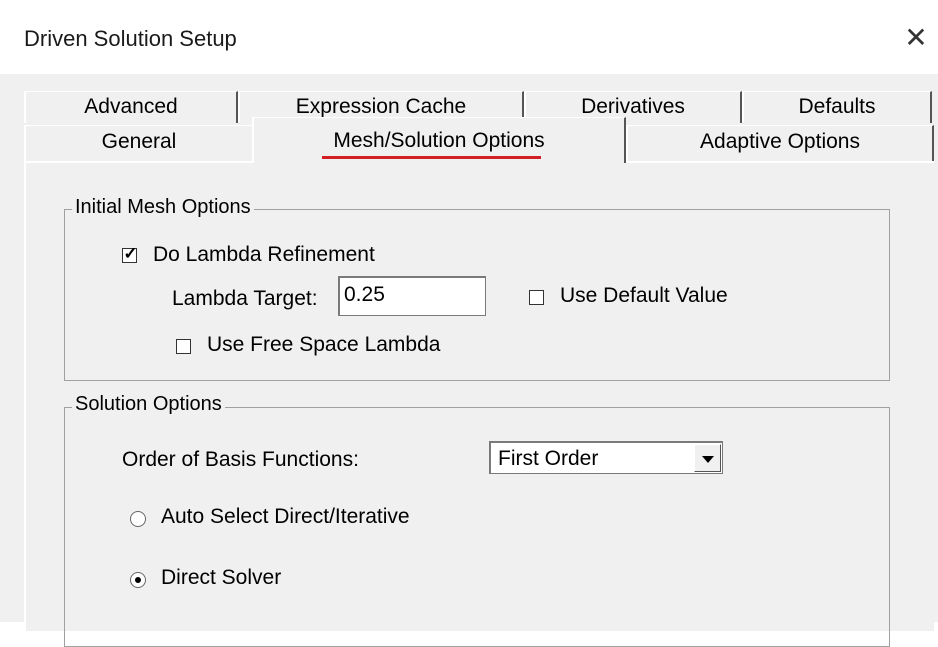 The height and width of the screenshot is (647, 938). I want to click on lambda-target-input: 0.25, so click(412, 296).